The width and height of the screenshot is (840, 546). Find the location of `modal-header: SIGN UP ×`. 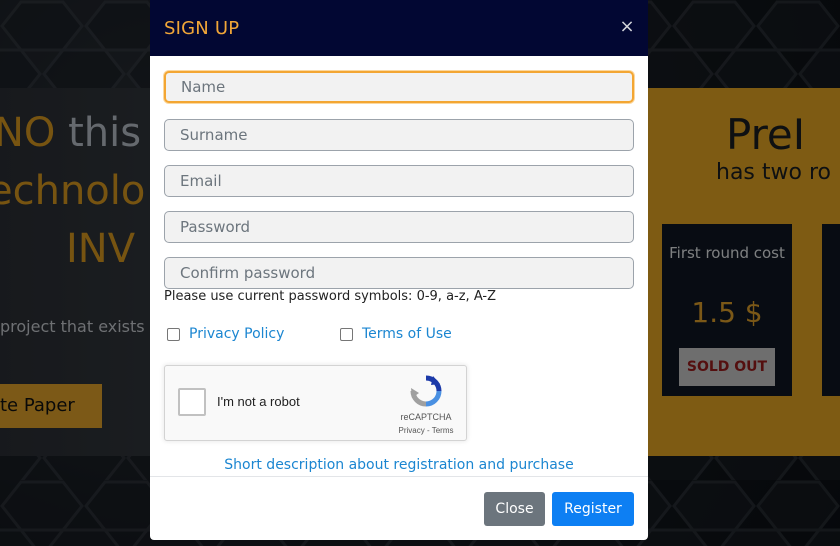

modal-header: SIGN UP × is located at coordinates (399, 28).